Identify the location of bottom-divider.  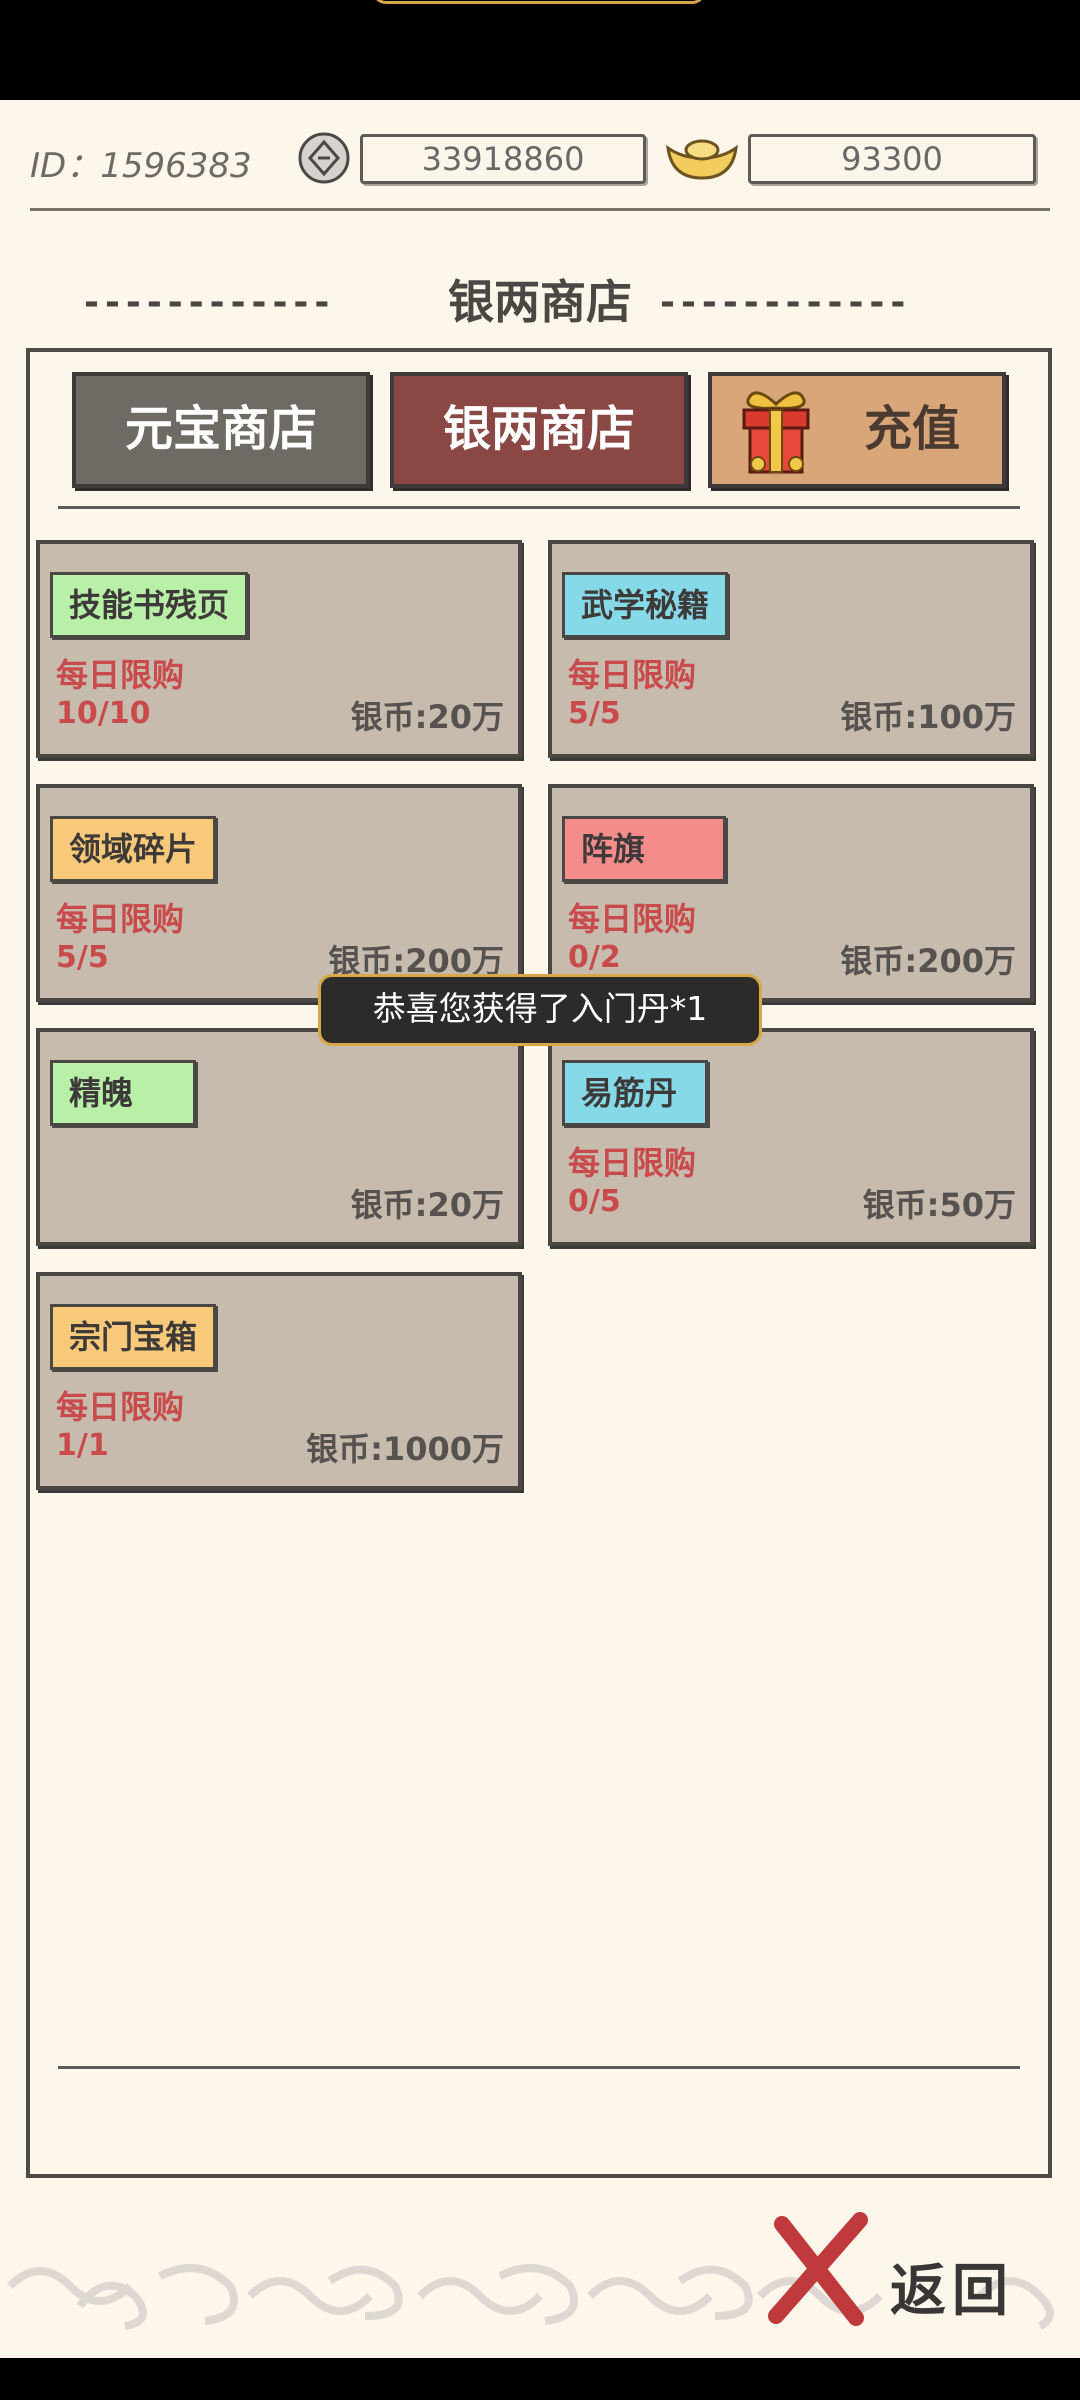
(539, 2067).